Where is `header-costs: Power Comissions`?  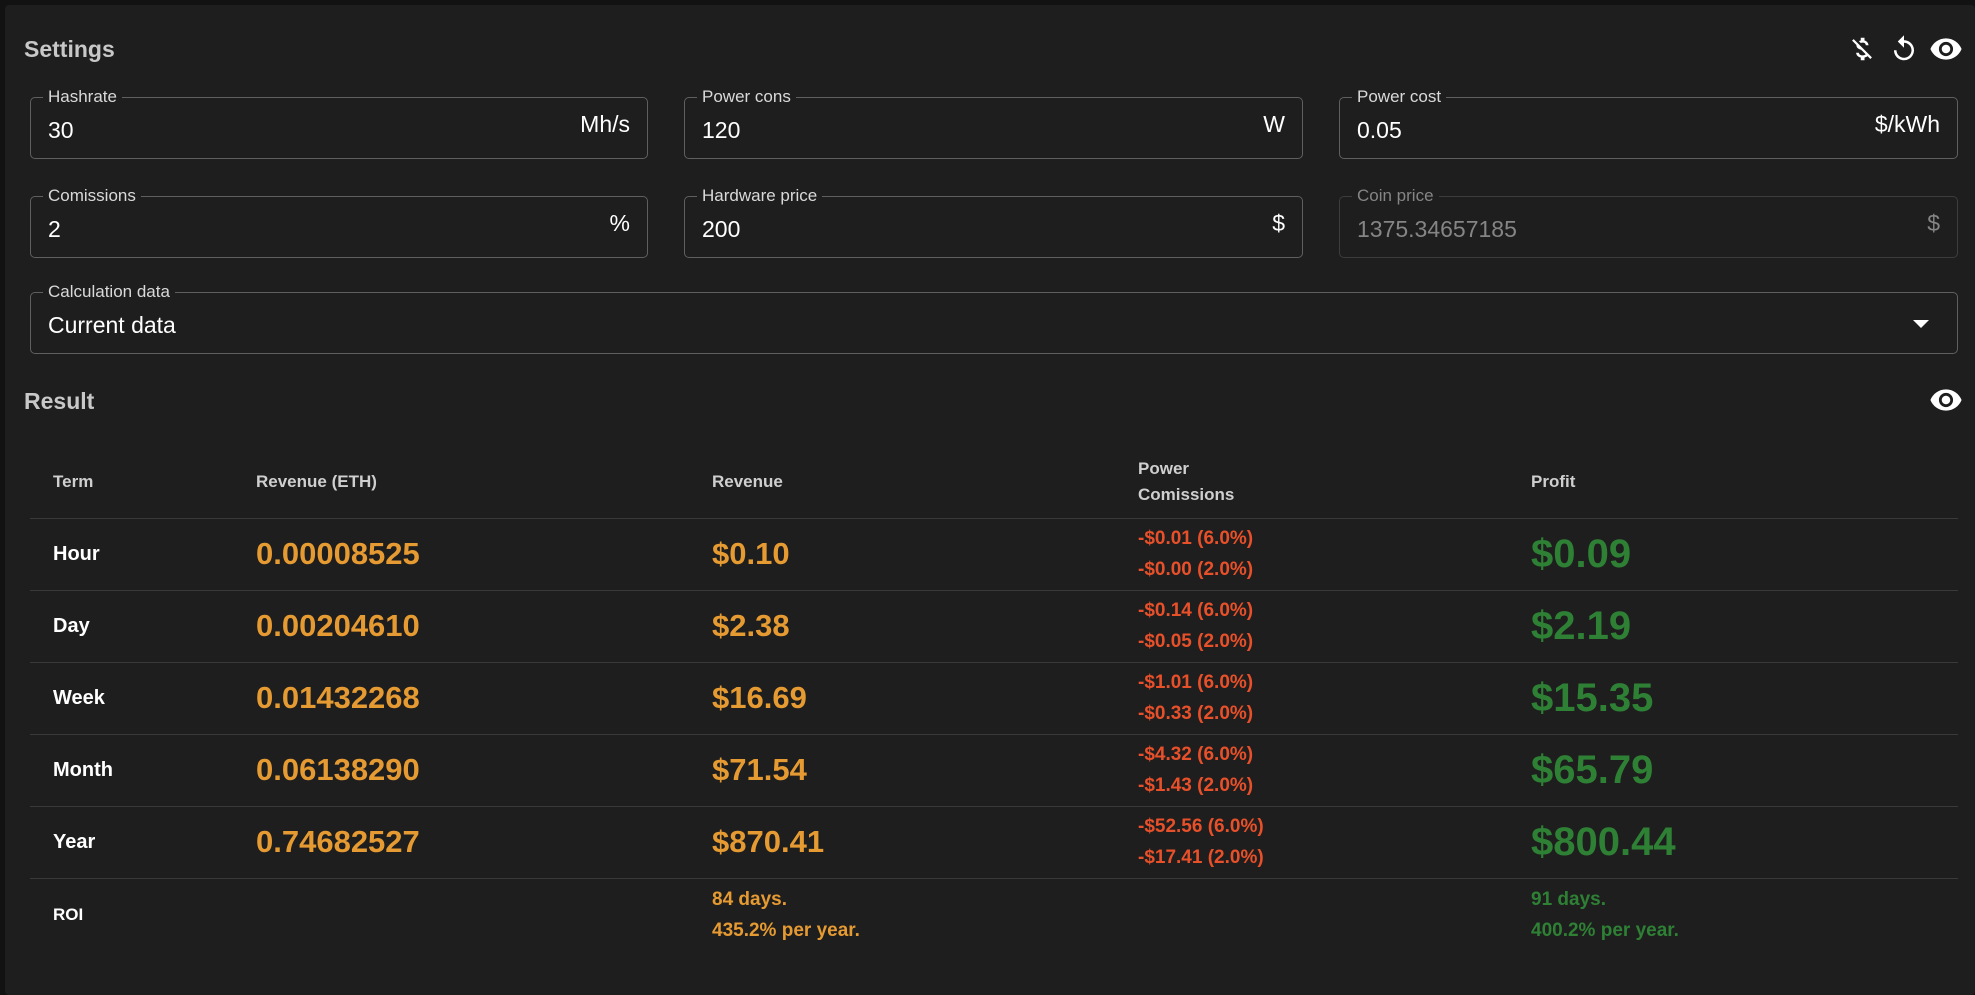 header-costs: Power Comissions is located at coordinates (1334, 482).